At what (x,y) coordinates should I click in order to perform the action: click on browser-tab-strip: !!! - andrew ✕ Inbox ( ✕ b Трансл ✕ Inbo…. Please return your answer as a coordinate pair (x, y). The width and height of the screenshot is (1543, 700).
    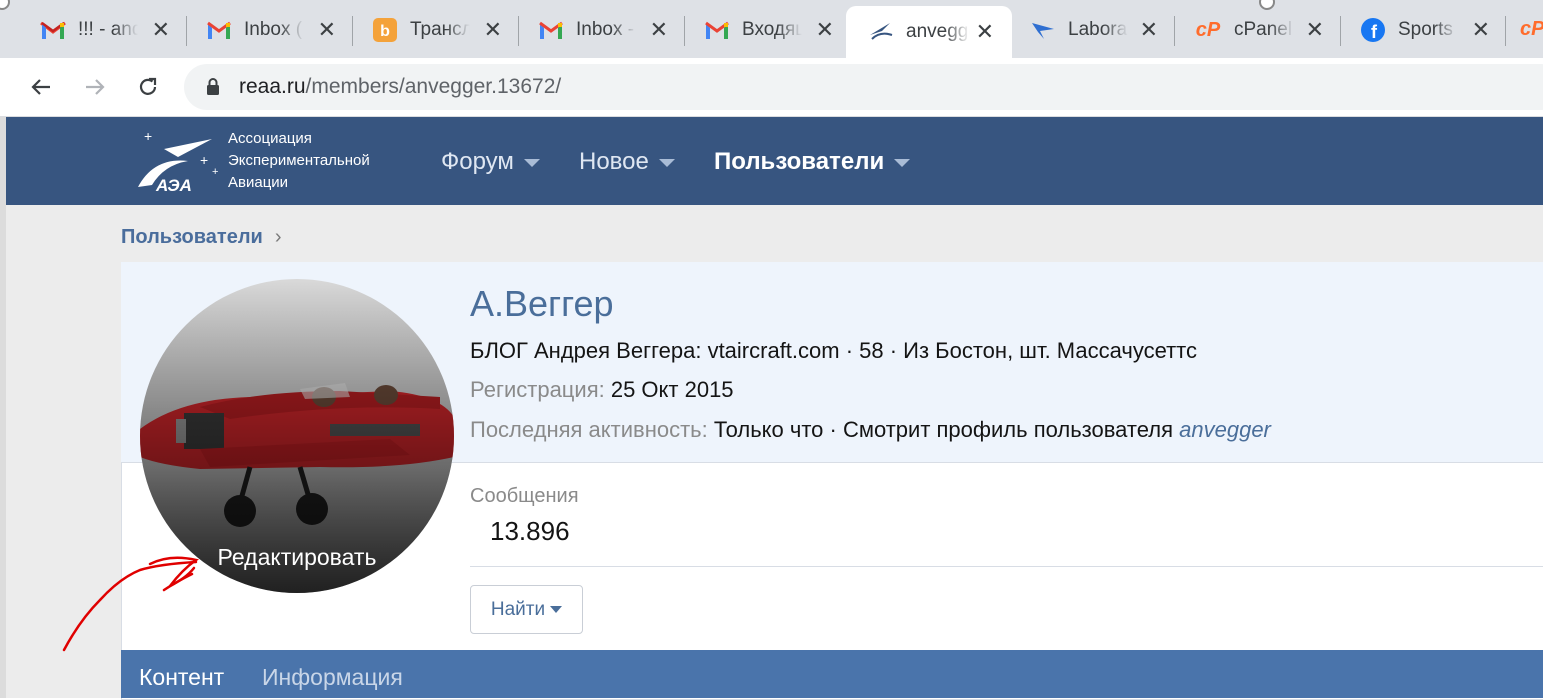
    Looking at the image, I should click on (771, 29).